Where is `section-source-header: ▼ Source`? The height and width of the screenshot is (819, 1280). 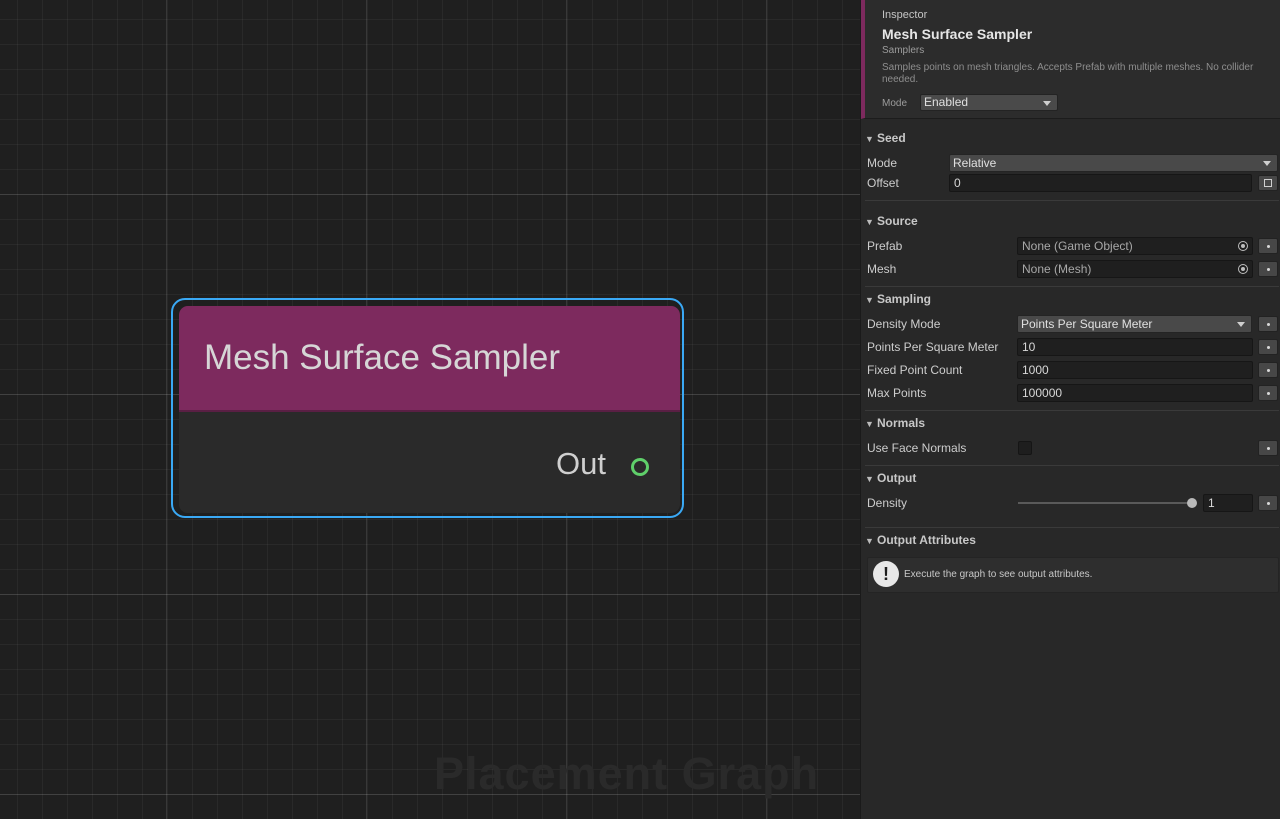 section-source-header: ▼ Source is located at coordinates (1072, 221).